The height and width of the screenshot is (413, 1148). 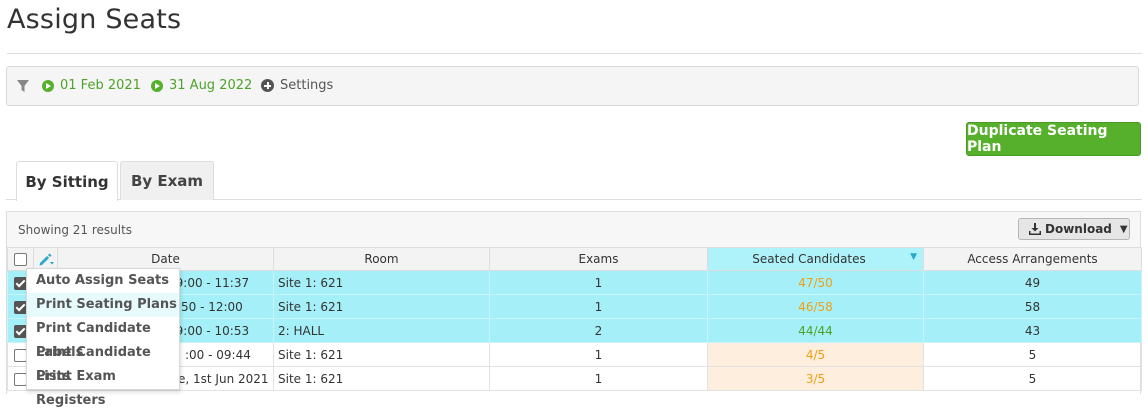 I want to click on row-seated: 46/58, so click(x=815, y=306).